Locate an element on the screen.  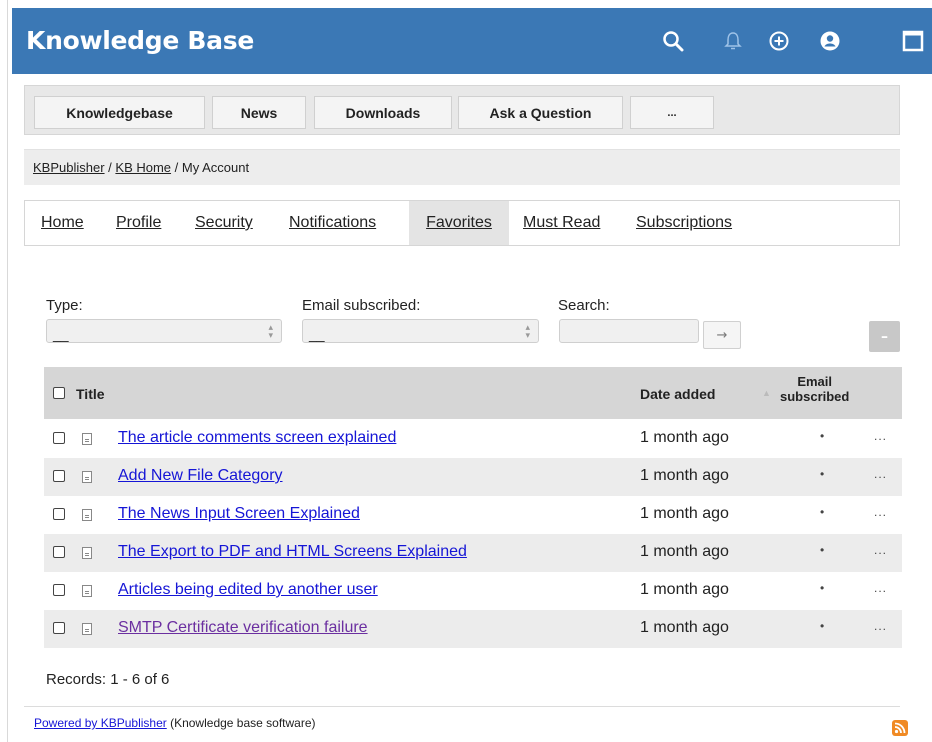
menu-downloads: Downloads is located at coordinates (383, 112).